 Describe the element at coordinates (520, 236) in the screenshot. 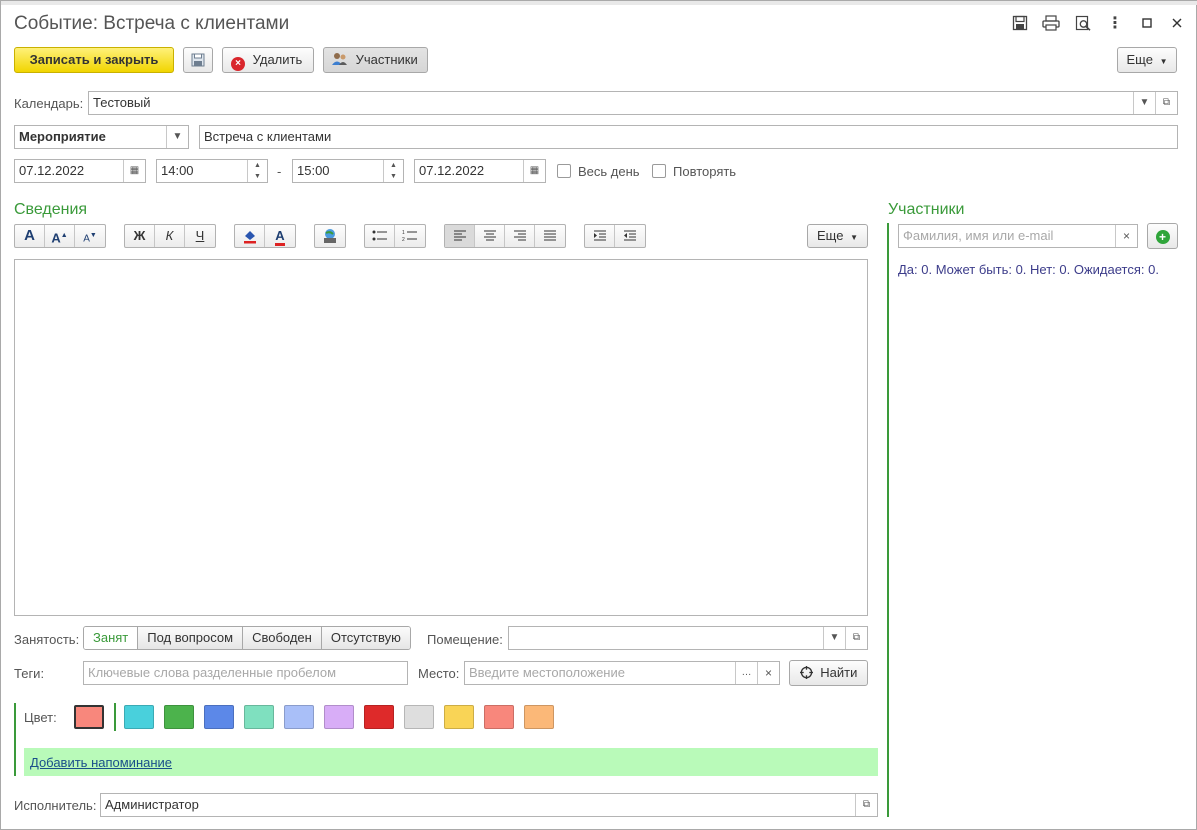

I see `align-right-icon` at that location.